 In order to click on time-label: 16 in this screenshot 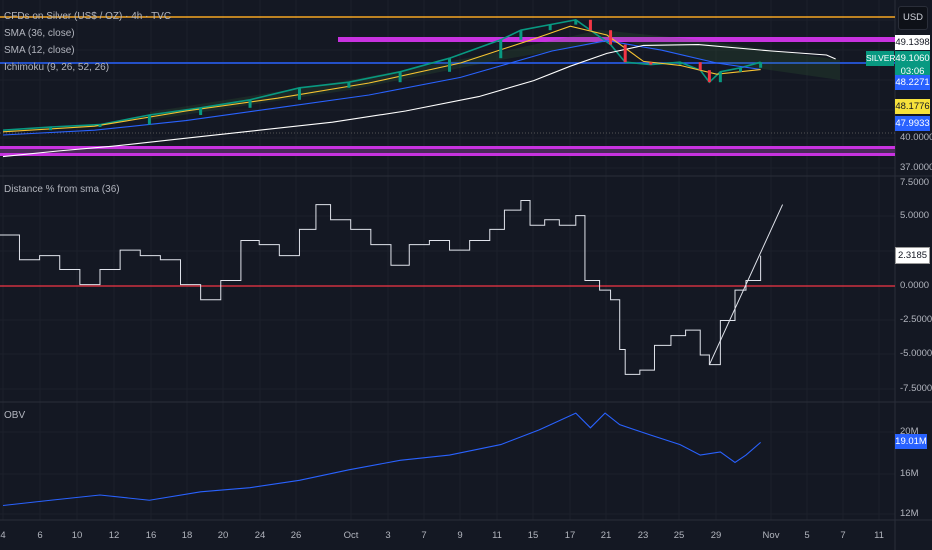, I will do `click(151, 535)`.